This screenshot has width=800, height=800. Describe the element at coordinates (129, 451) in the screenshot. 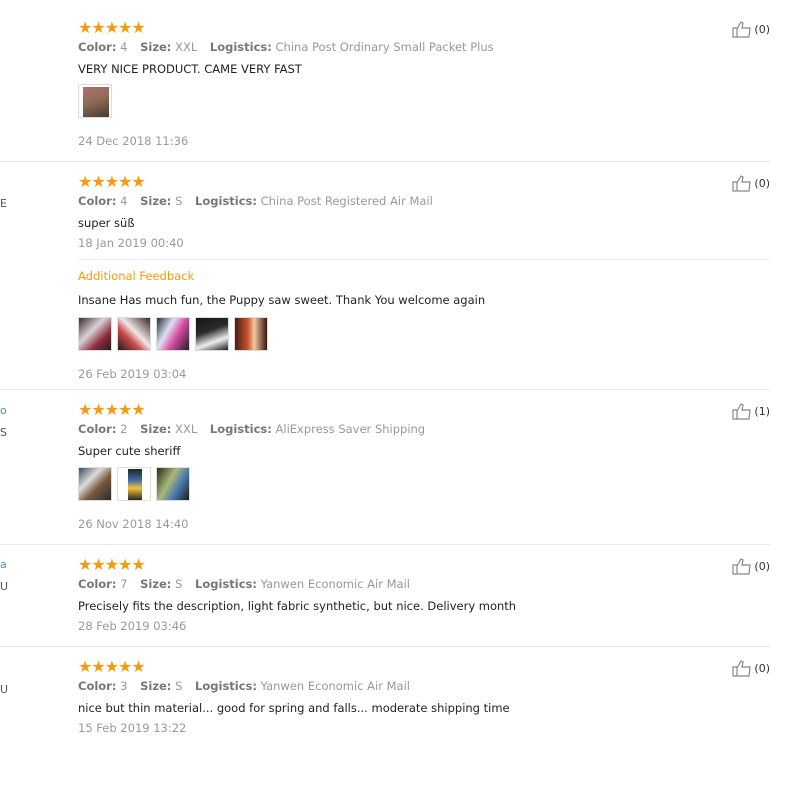

I see `review-text: Super cute sheriff` at that location.